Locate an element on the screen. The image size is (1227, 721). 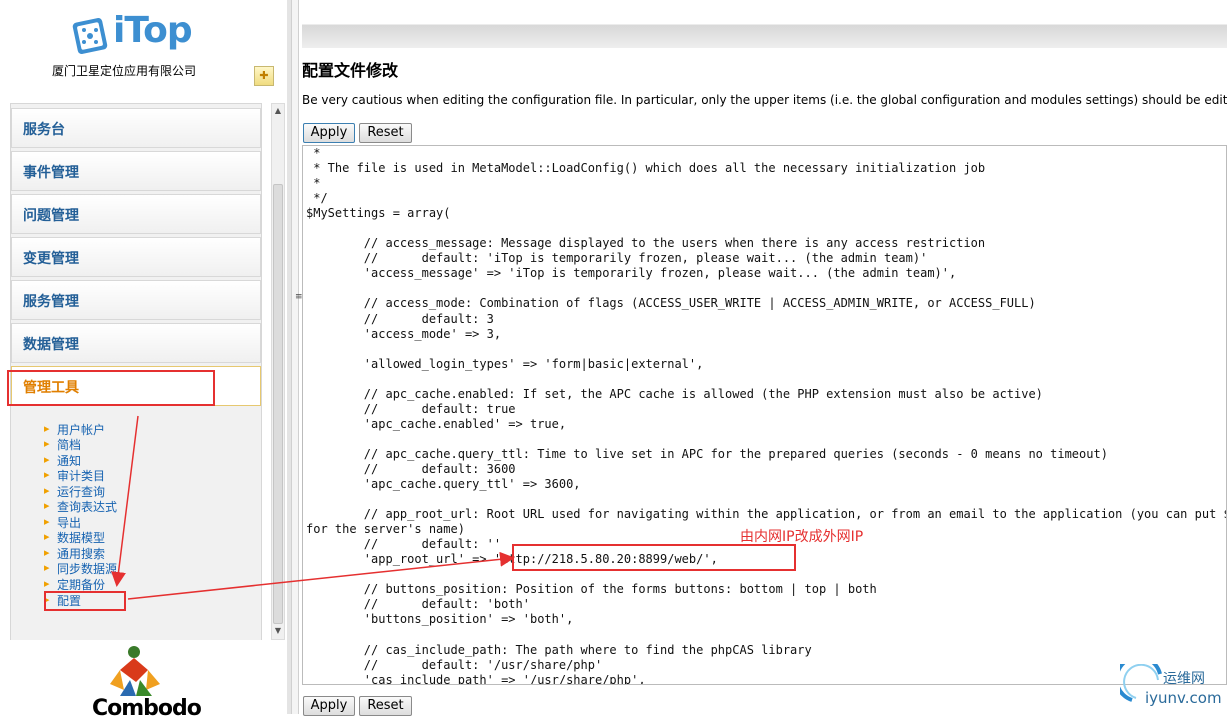
app-logo-text: iTop is located at coordinates (153, 30).